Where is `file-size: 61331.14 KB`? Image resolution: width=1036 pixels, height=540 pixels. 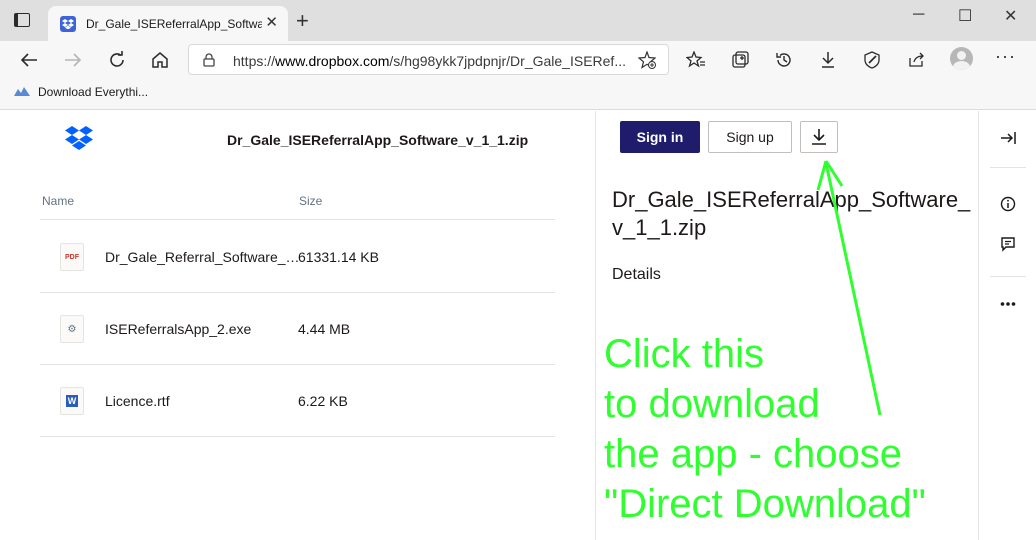 file-size: 61331.14 KB is located at coordinates (338, 257).